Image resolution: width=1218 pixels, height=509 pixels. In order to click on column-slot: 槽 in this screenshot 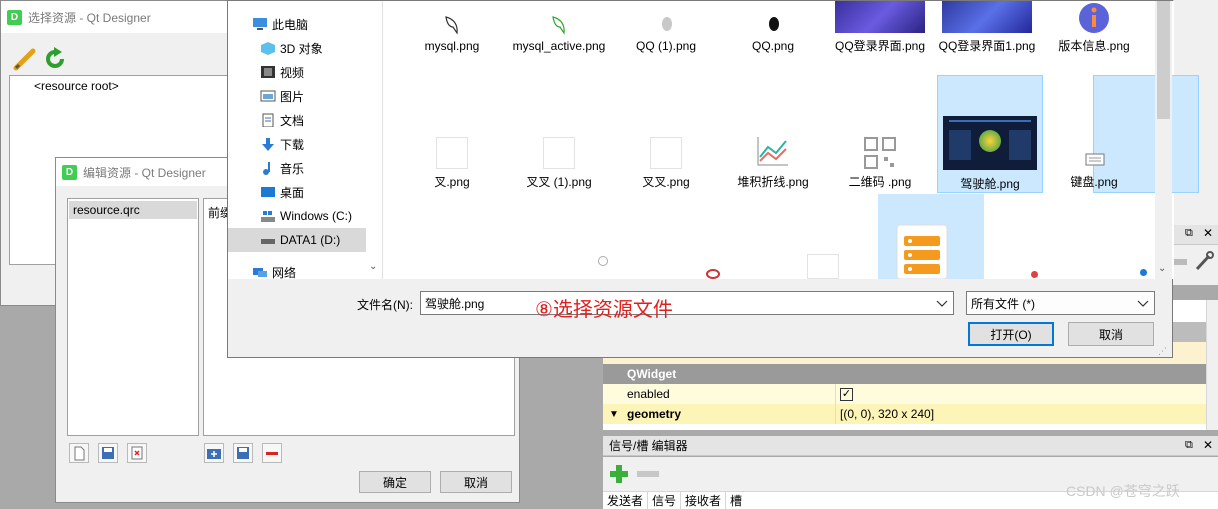, I will do `click(736, 500)`.